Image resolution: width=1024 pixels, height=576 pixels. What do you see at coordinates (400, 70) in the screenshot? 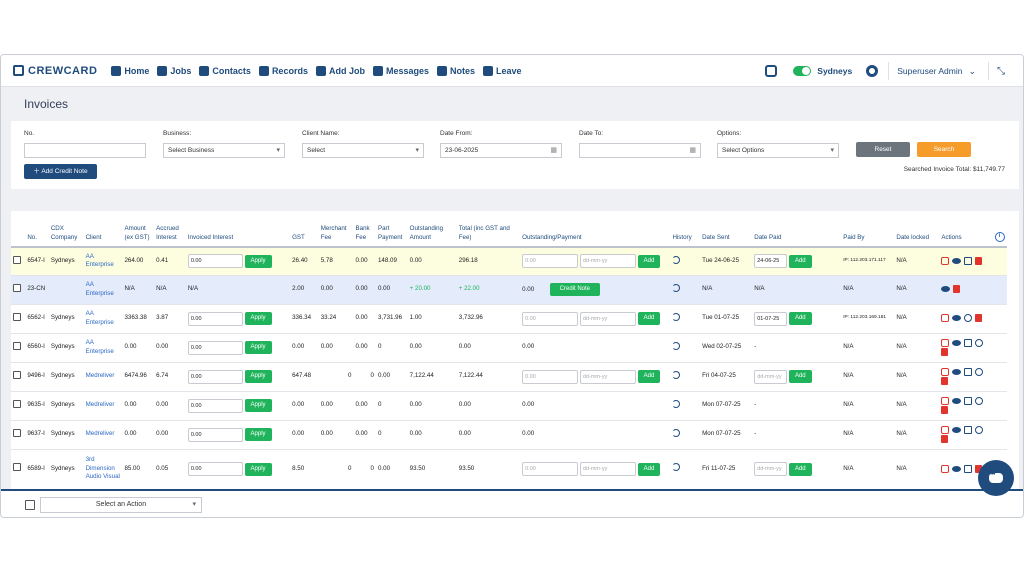
I see `nav-messages: Messages` at bounding box center [400, 70].